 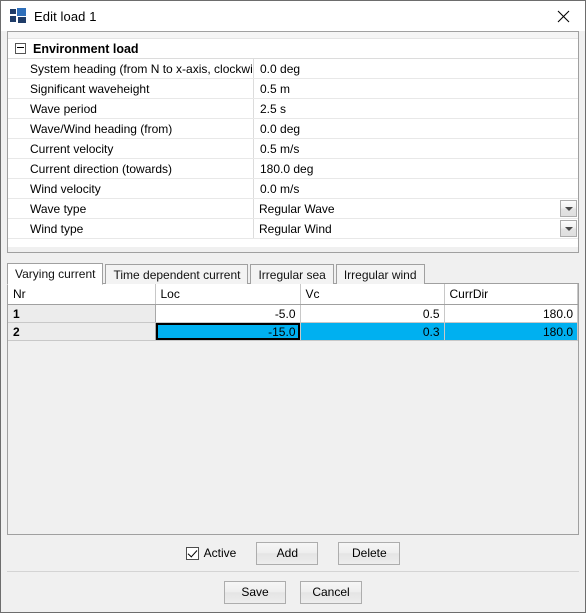 What do you see at coordinates (369, 553) in the screenshot?
I see `delete-button: Delete` at bounding box center [369, 553].